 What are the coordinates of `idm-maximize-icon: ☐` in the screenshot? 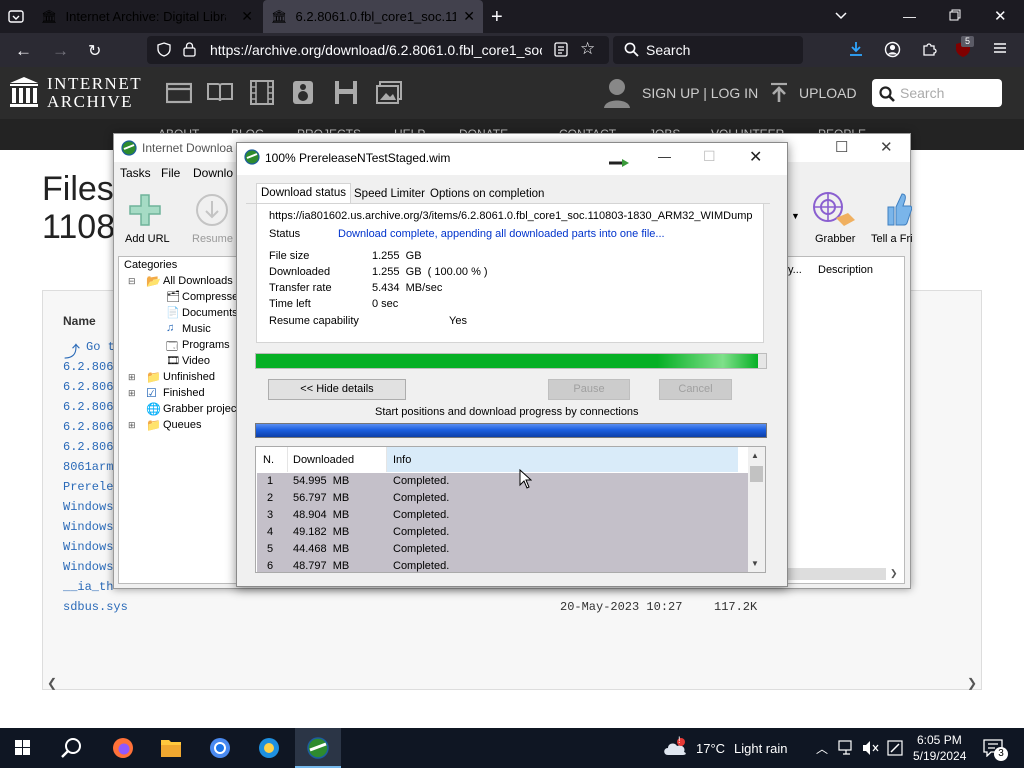 It's located at (841, 147).